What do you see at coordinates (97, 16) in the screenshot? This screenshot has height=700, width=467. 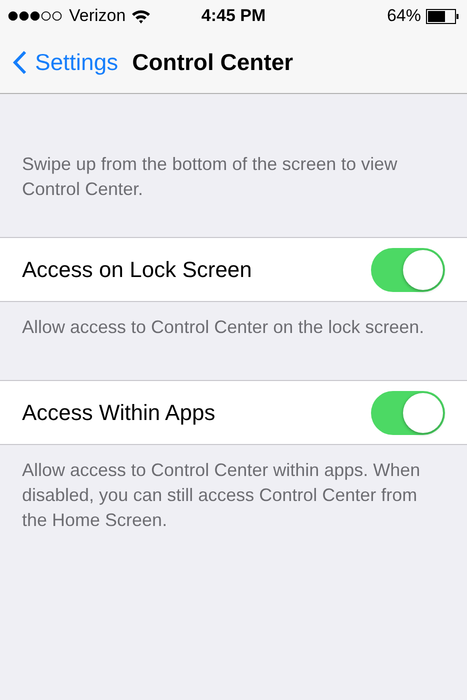 I see `carrier-name: Verizon` at bounding box center [97, 16].